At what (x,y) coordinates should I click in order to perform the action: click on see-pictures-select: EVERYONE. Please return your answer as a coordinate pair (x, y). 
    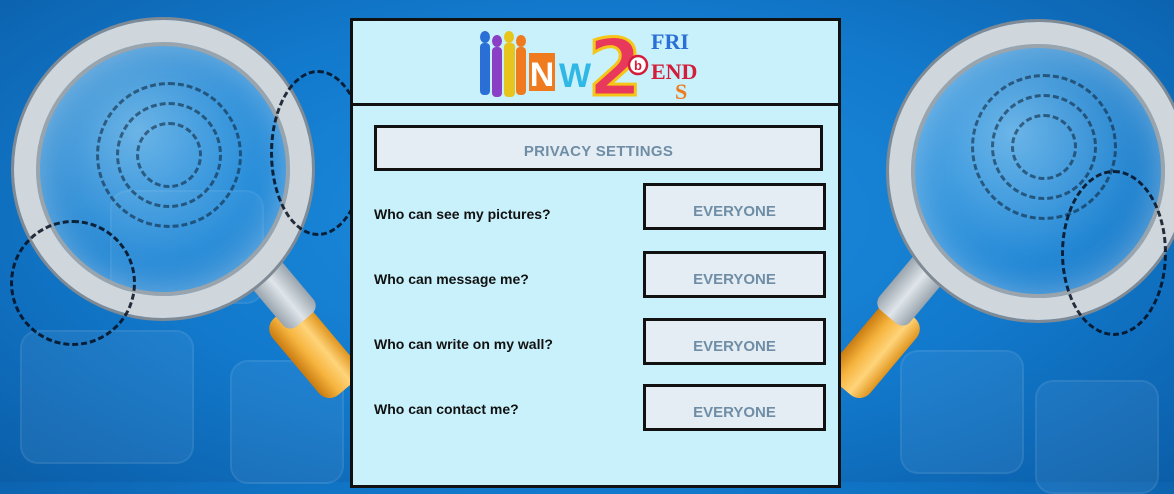
    Looking at the image, I should click on (734, 206).